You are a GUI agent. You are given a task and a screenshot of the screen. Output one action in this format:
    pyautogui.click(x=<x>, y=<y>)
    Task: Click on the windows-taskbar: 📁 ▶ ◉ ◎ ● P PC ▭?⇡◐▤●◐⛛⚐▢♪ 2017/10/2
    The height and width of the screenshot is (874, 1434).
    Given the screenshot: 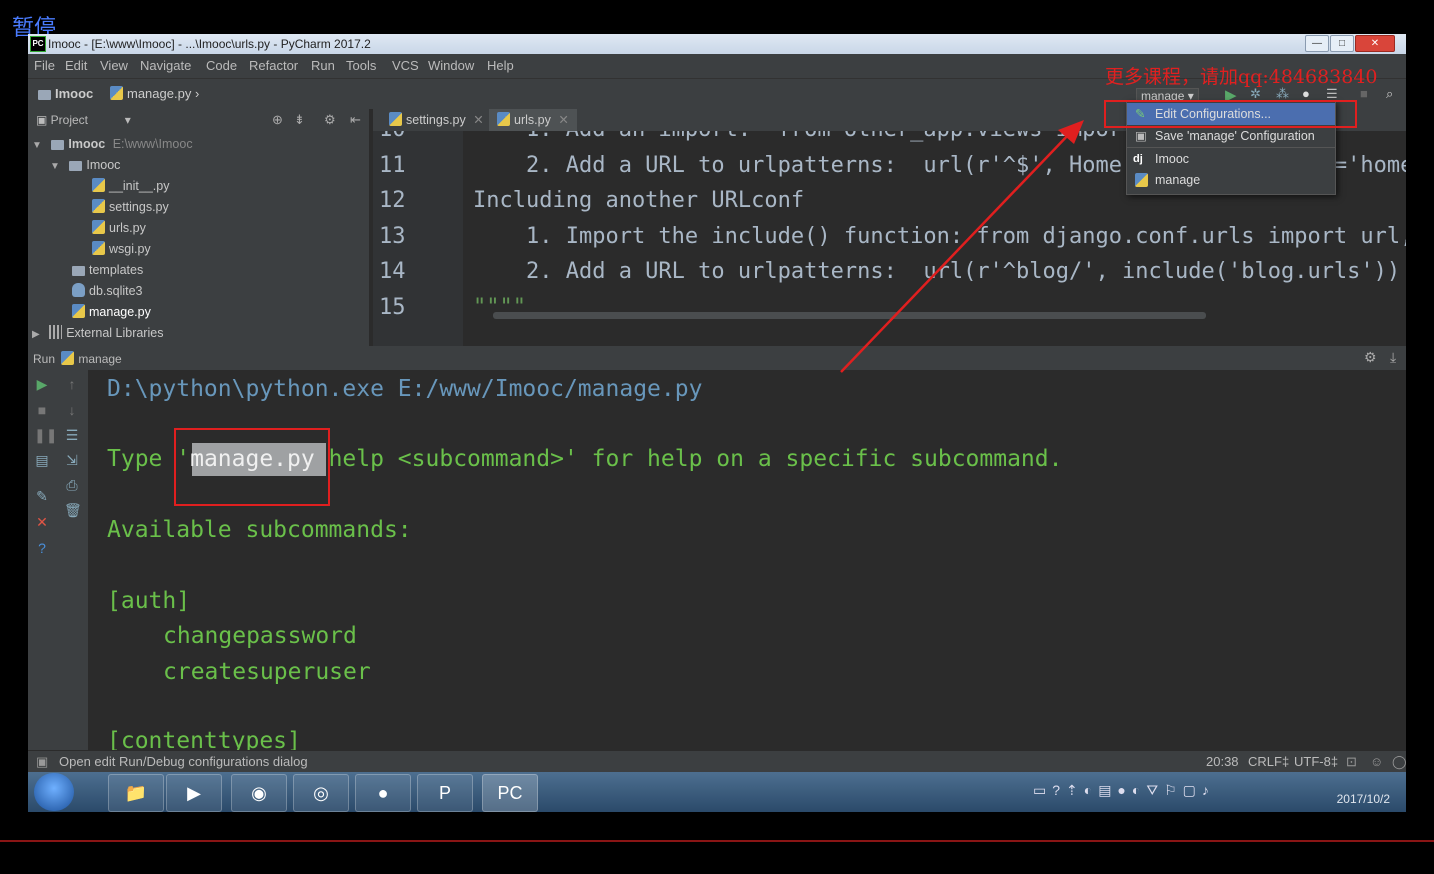 What is the action you would take?
    pyautogui.click(x=717, y=792)
    